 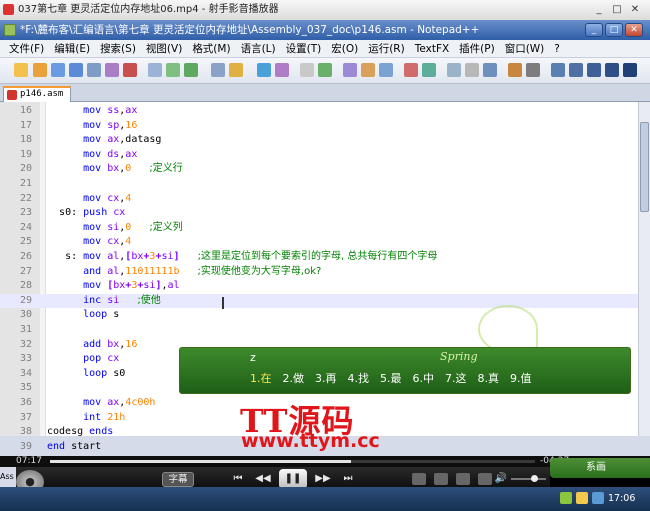 What do you see at coordinates (594, 30) in the screenshot?
I see `npp-minimize-button: _` at bounding box center [594, 30].